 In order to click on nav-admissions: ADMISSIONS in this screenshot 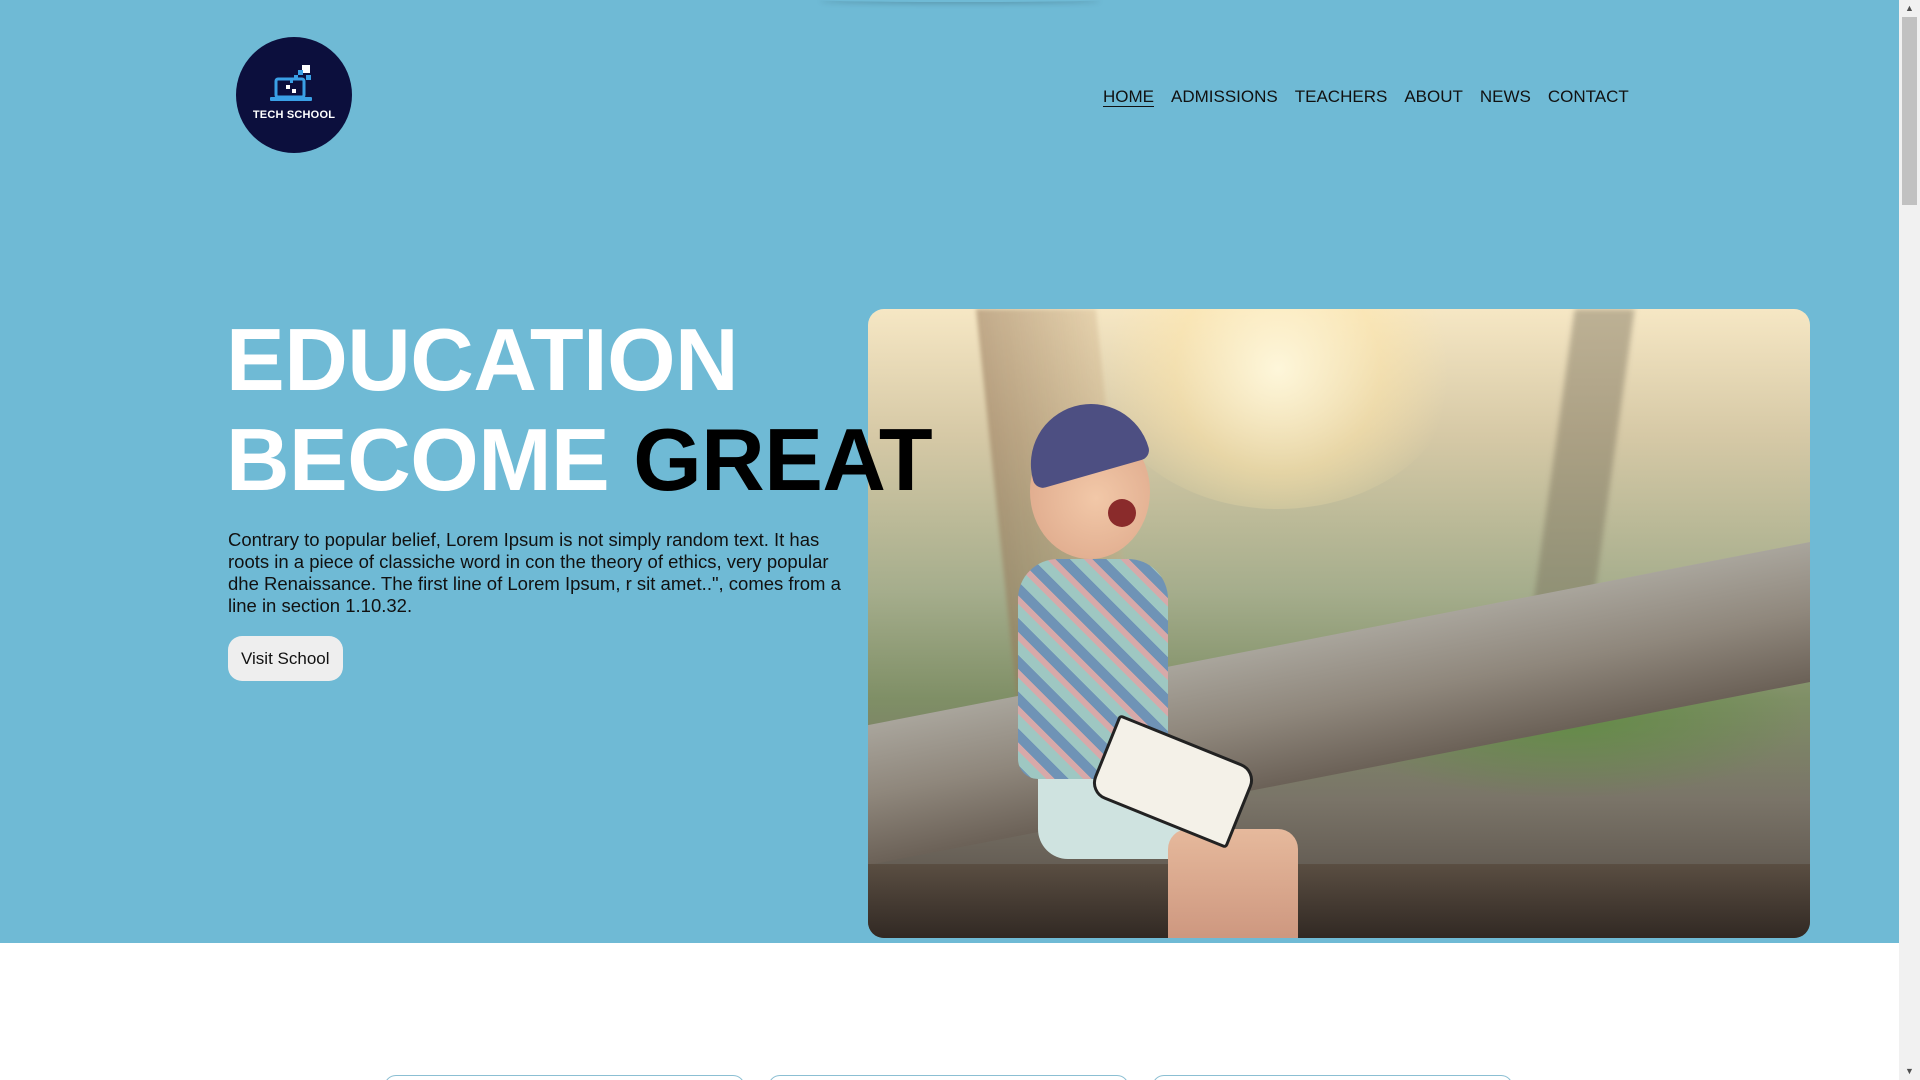, I will do `click(1224, 97)`.